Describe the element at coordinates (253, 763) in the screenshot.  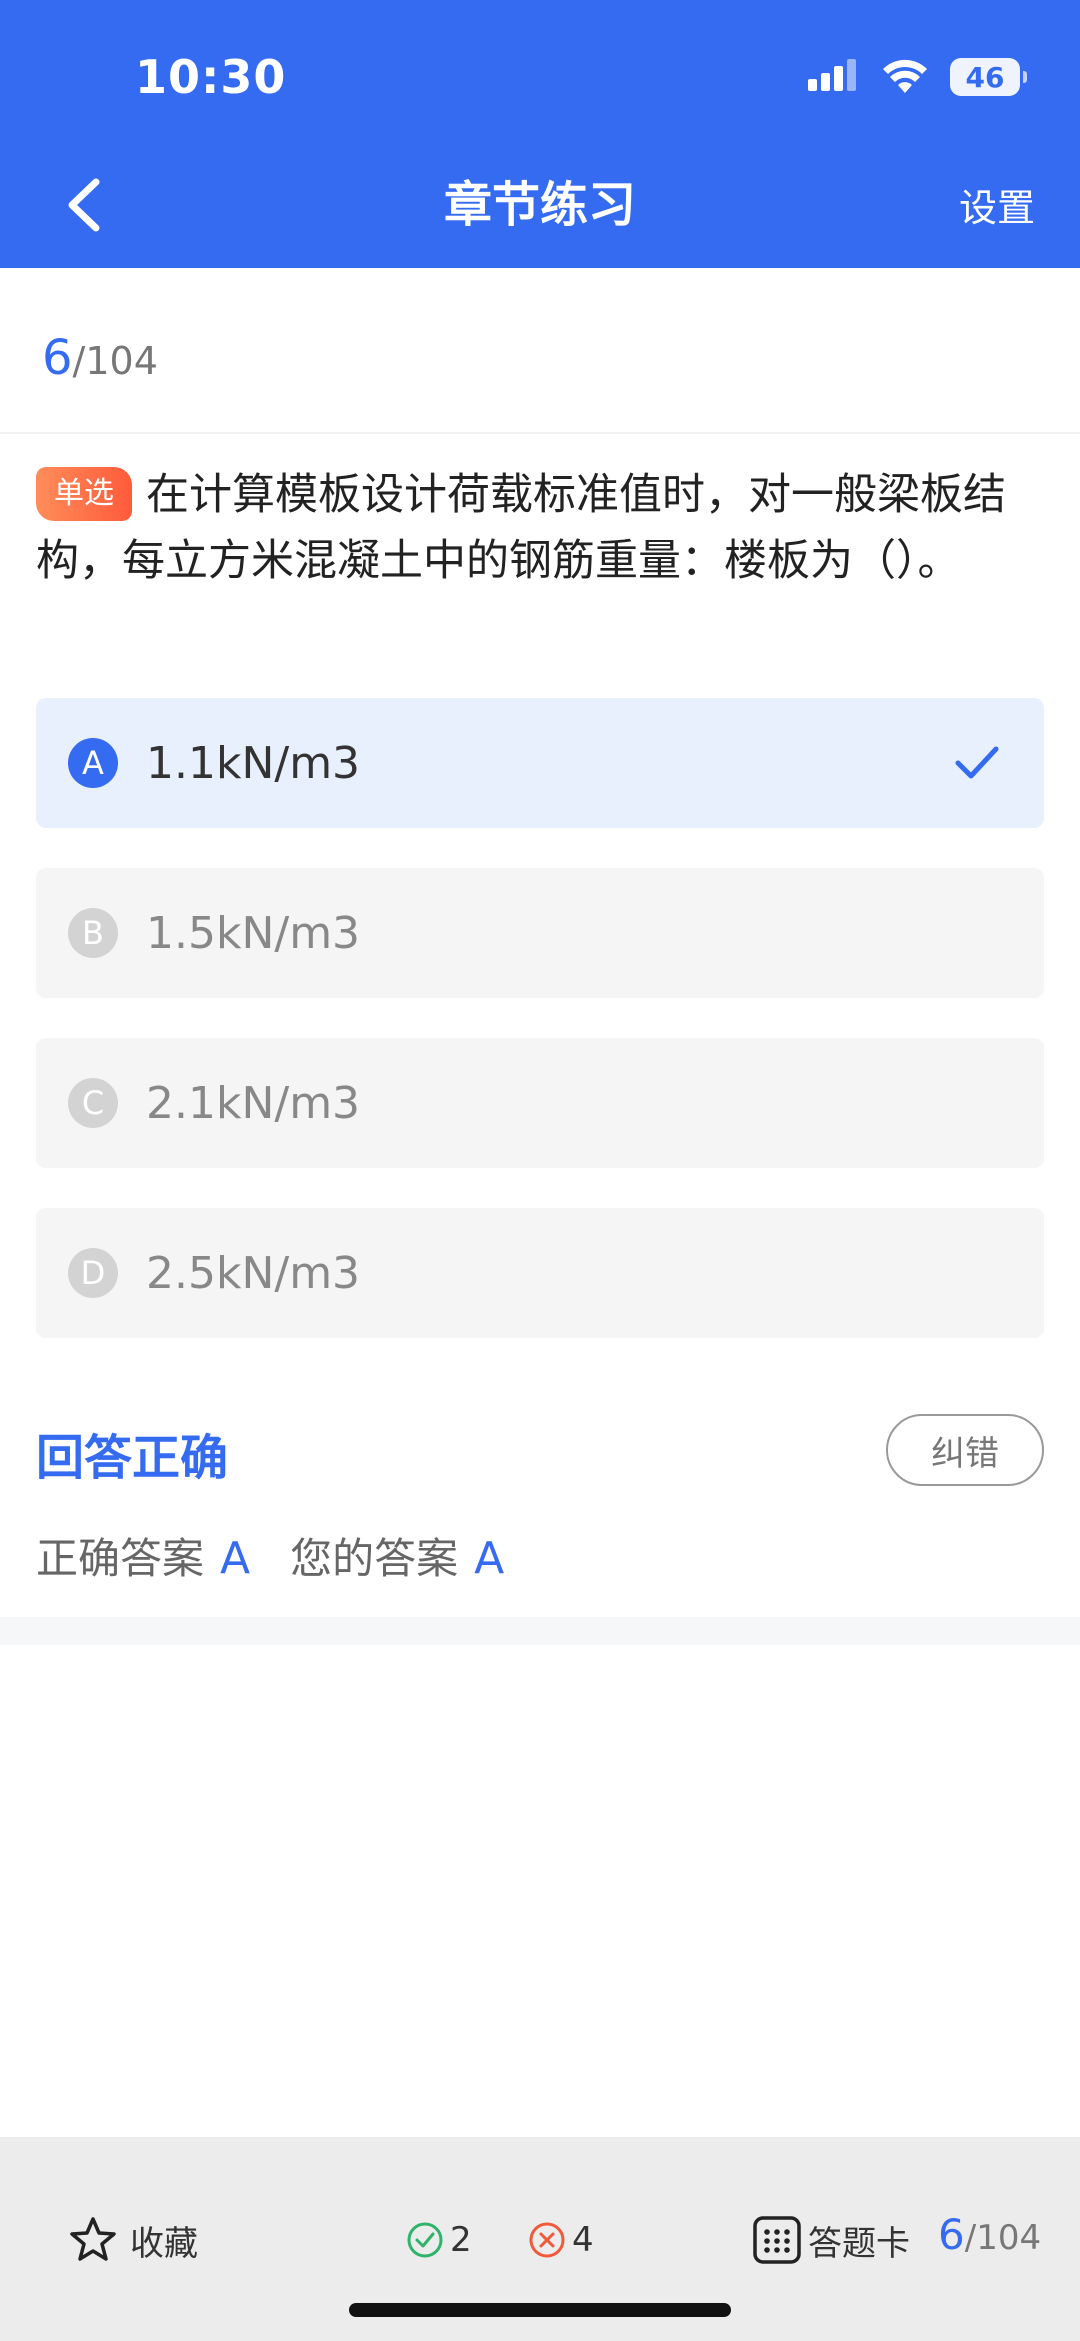
I see `option-text: 1.1kN/m3` at that location.